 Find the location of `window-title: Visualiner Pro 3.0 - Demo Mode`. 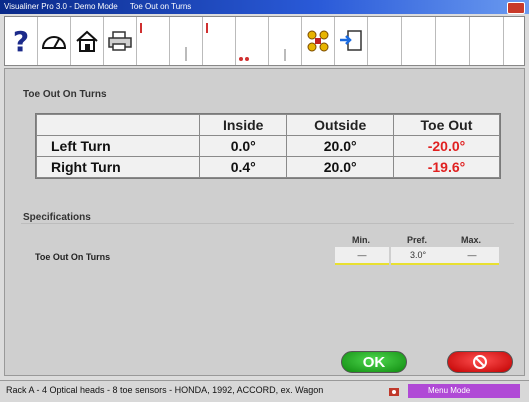

window-title: Visualiner Pro 3.0 - Demo Mode is located at coordinates (61, 6).